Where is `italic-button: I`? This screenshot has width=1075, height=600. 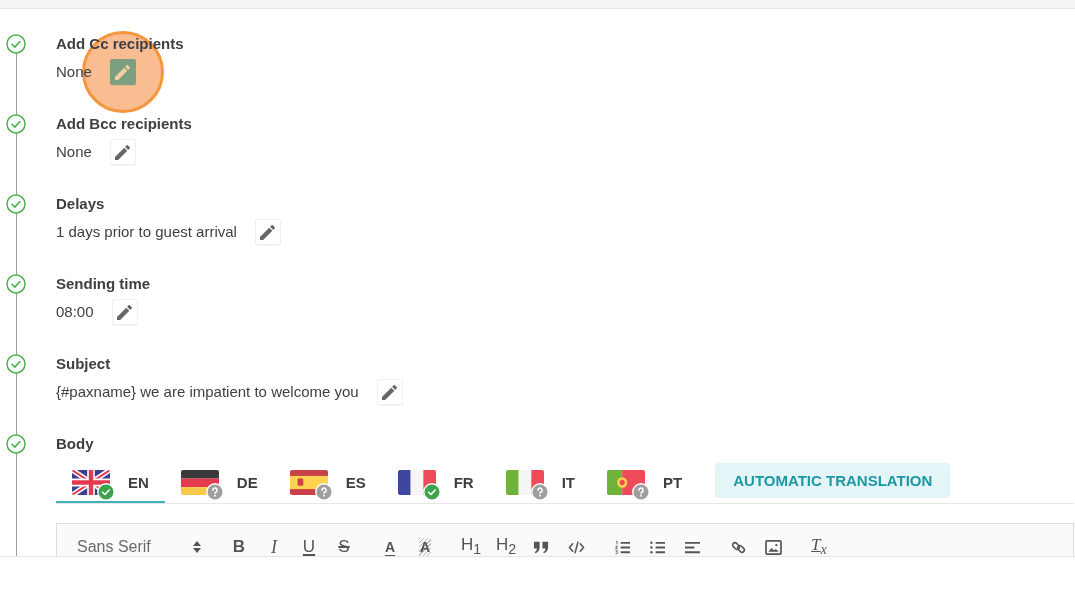 italic-button: I is located at coordinates (274, 547).